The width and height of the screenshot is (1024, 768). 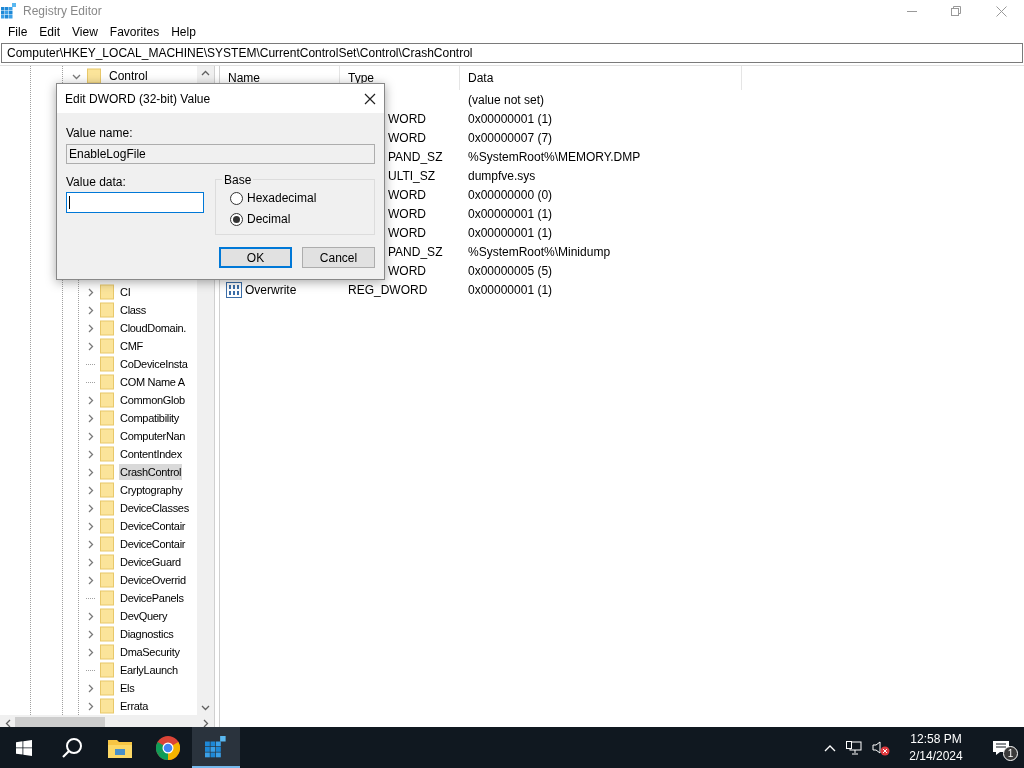 What do you see at coordinates (512, 53) in the screenshot?
I see `address-bar: Computer\HKEY_LOCAL_MACHINE\SYSTEM\CurrentControlSet\Control\CrashControl` at bounding box center [512, 53].